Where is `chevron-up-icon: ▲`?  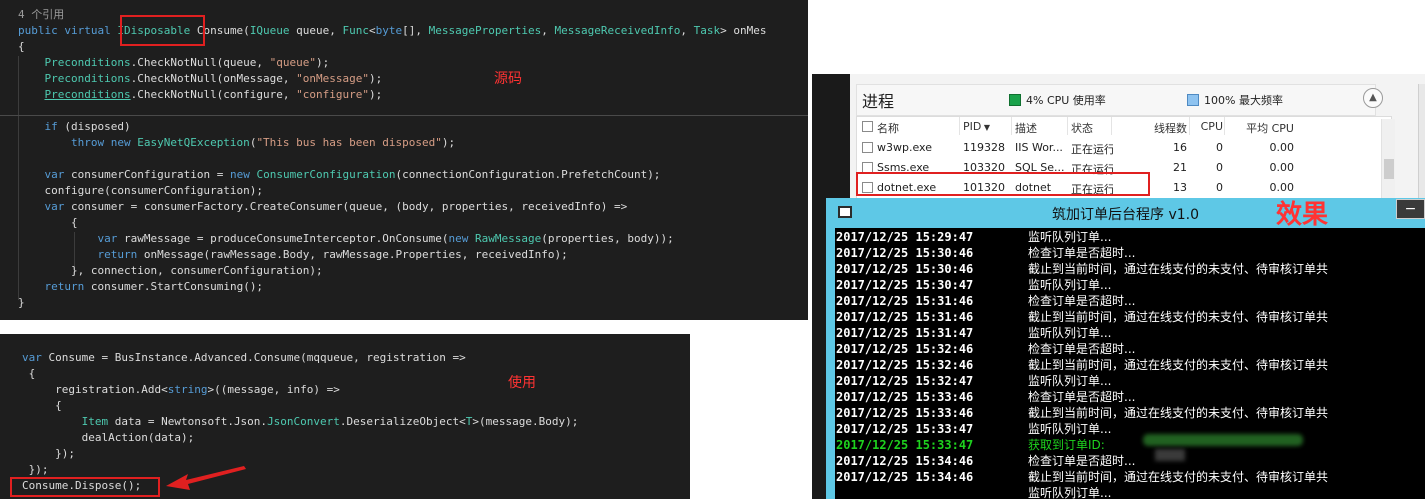 chevron-up-icon: ▲ is located at coordinates (1373, 98).